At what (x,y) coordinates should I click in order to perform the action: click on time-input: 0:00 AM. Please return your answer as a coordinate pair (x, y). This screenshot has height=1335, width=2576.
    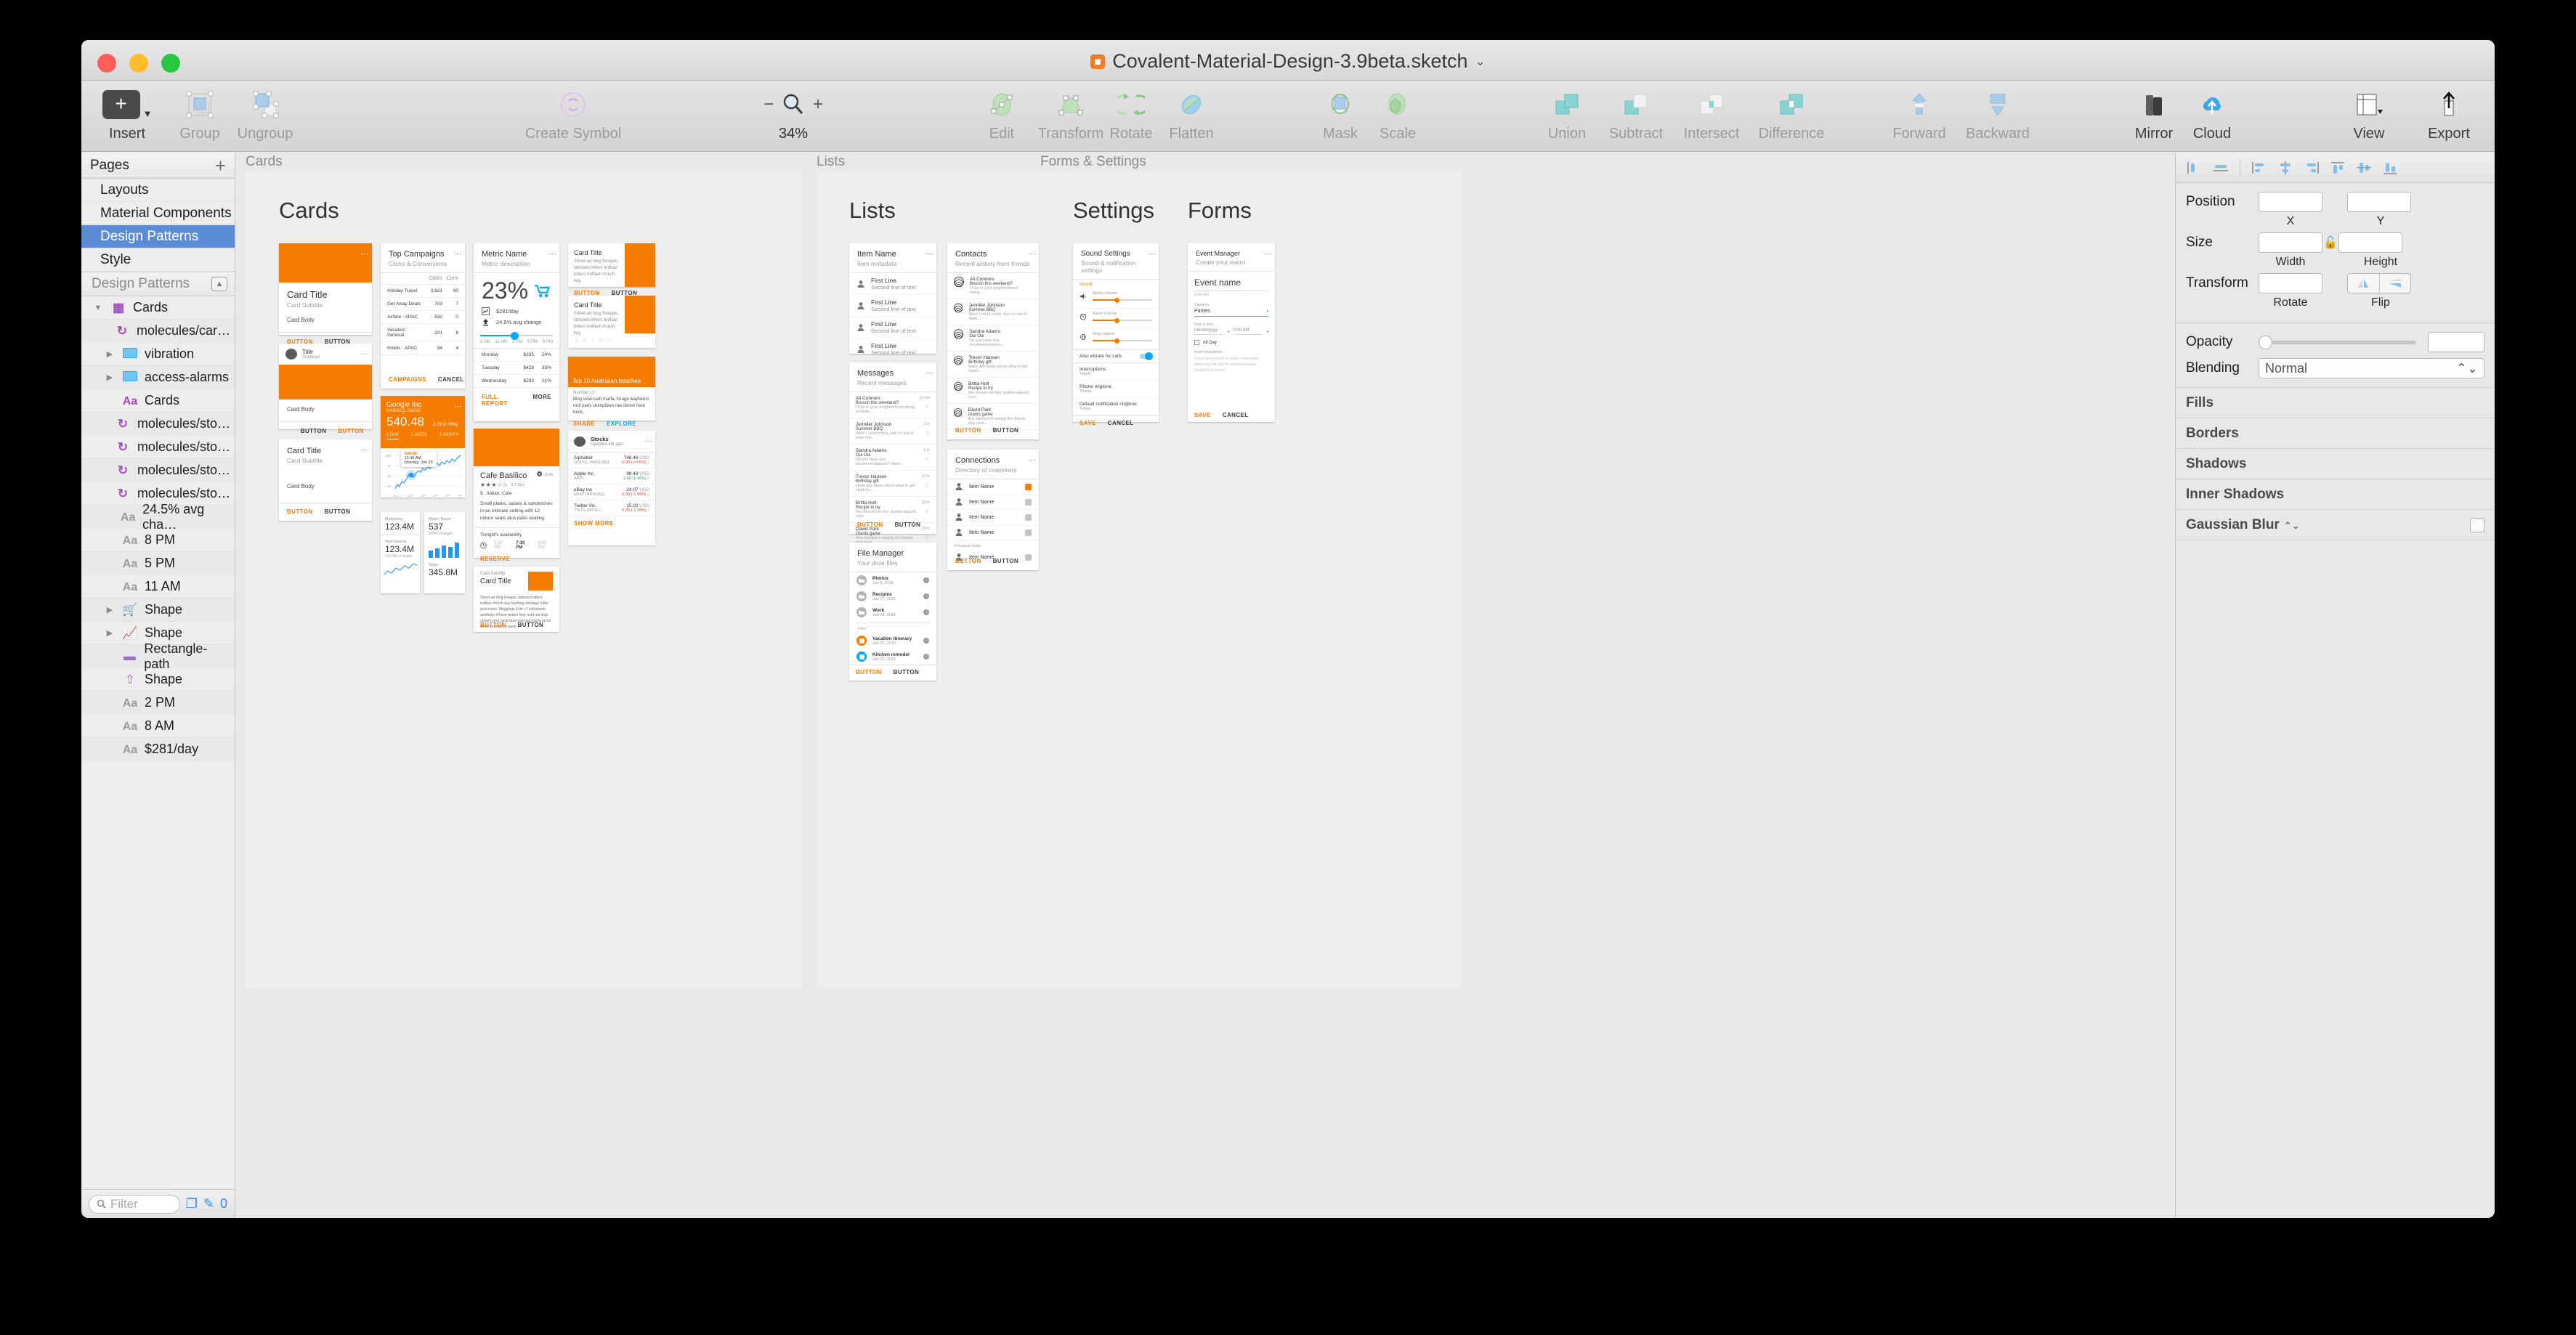
    Looking at the image, I should click on (1248, 331).